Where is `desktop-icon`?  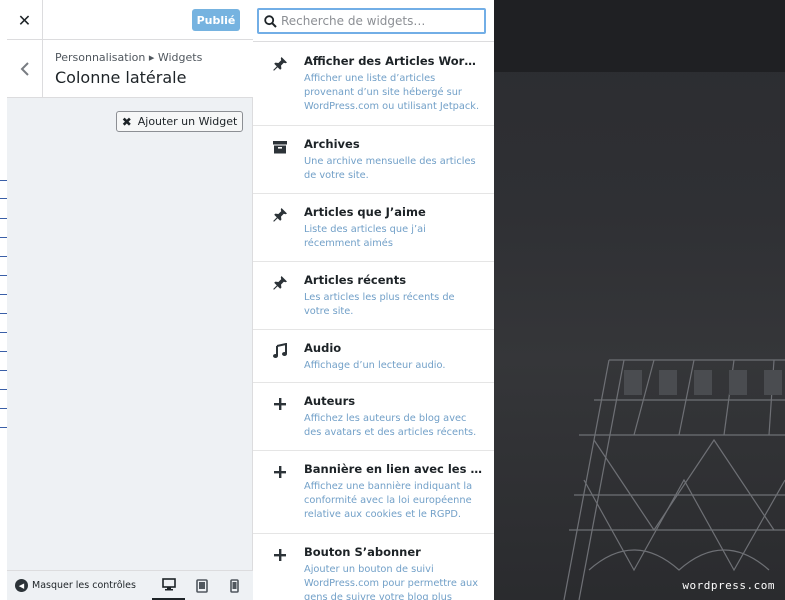 desktop-icon is located at coordinates (168, 584).